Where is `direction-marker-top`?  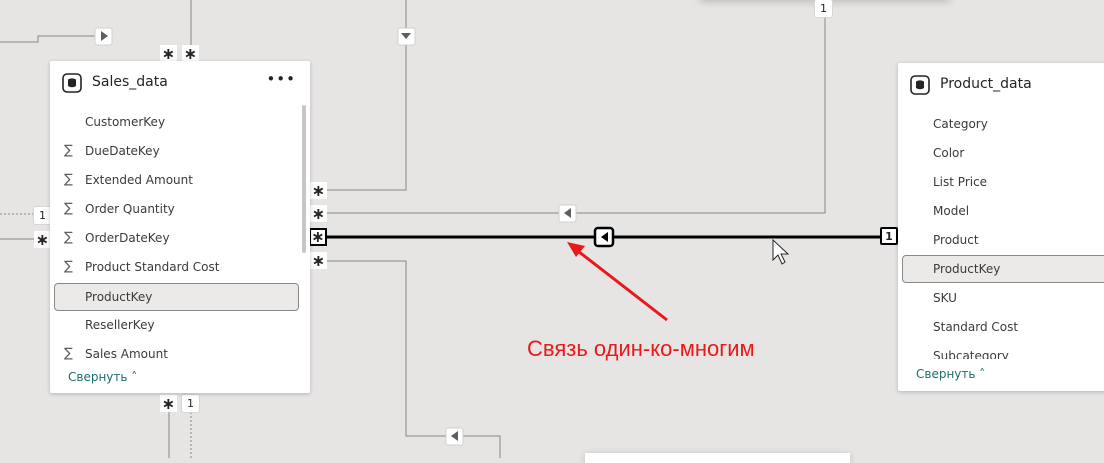 direction-marker-top is located at coordinates (103, 36).